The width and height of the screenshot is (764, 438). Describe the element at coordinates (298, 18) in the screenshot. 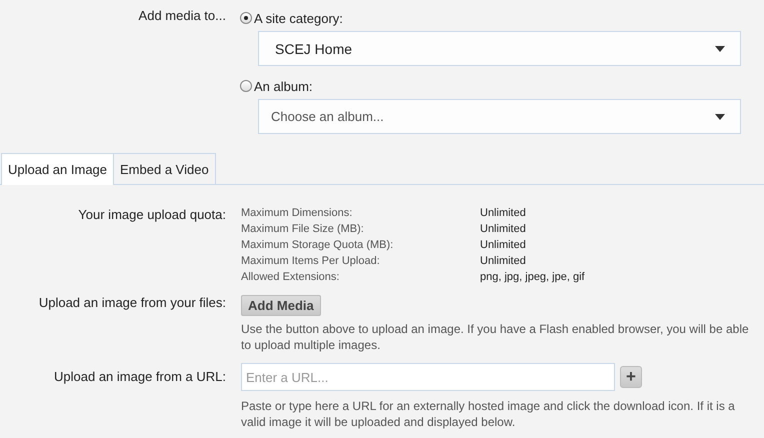

I see `radio-label: A site category:` at that location.